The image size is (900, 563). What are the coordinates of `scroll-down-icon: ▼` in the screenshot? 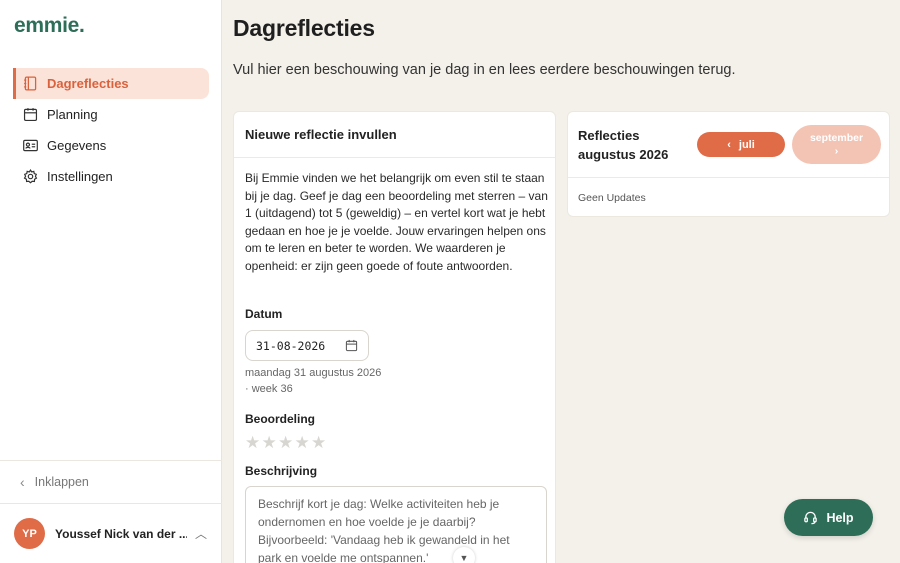 It's located at (464, 555).